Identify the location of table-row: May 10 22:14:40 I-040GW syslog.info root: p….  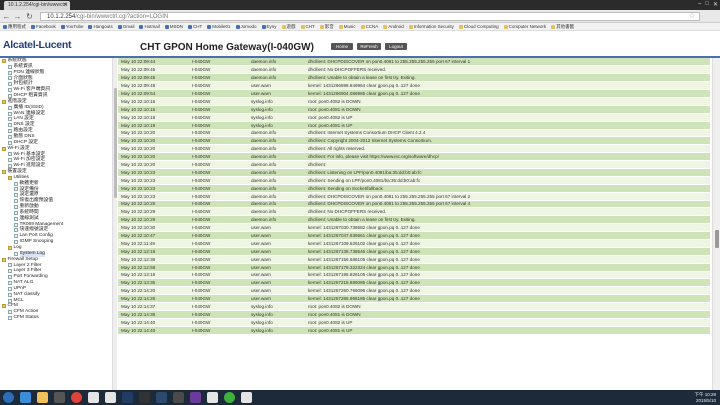
(414, 330).